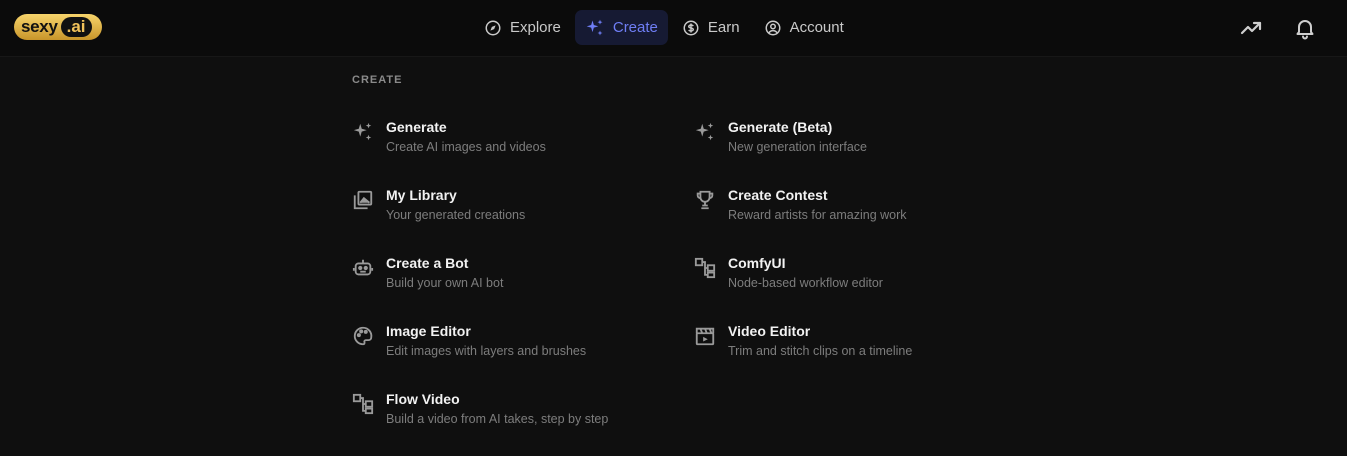  I want to click on nav-earn-label: Earn, so click(723, 27).